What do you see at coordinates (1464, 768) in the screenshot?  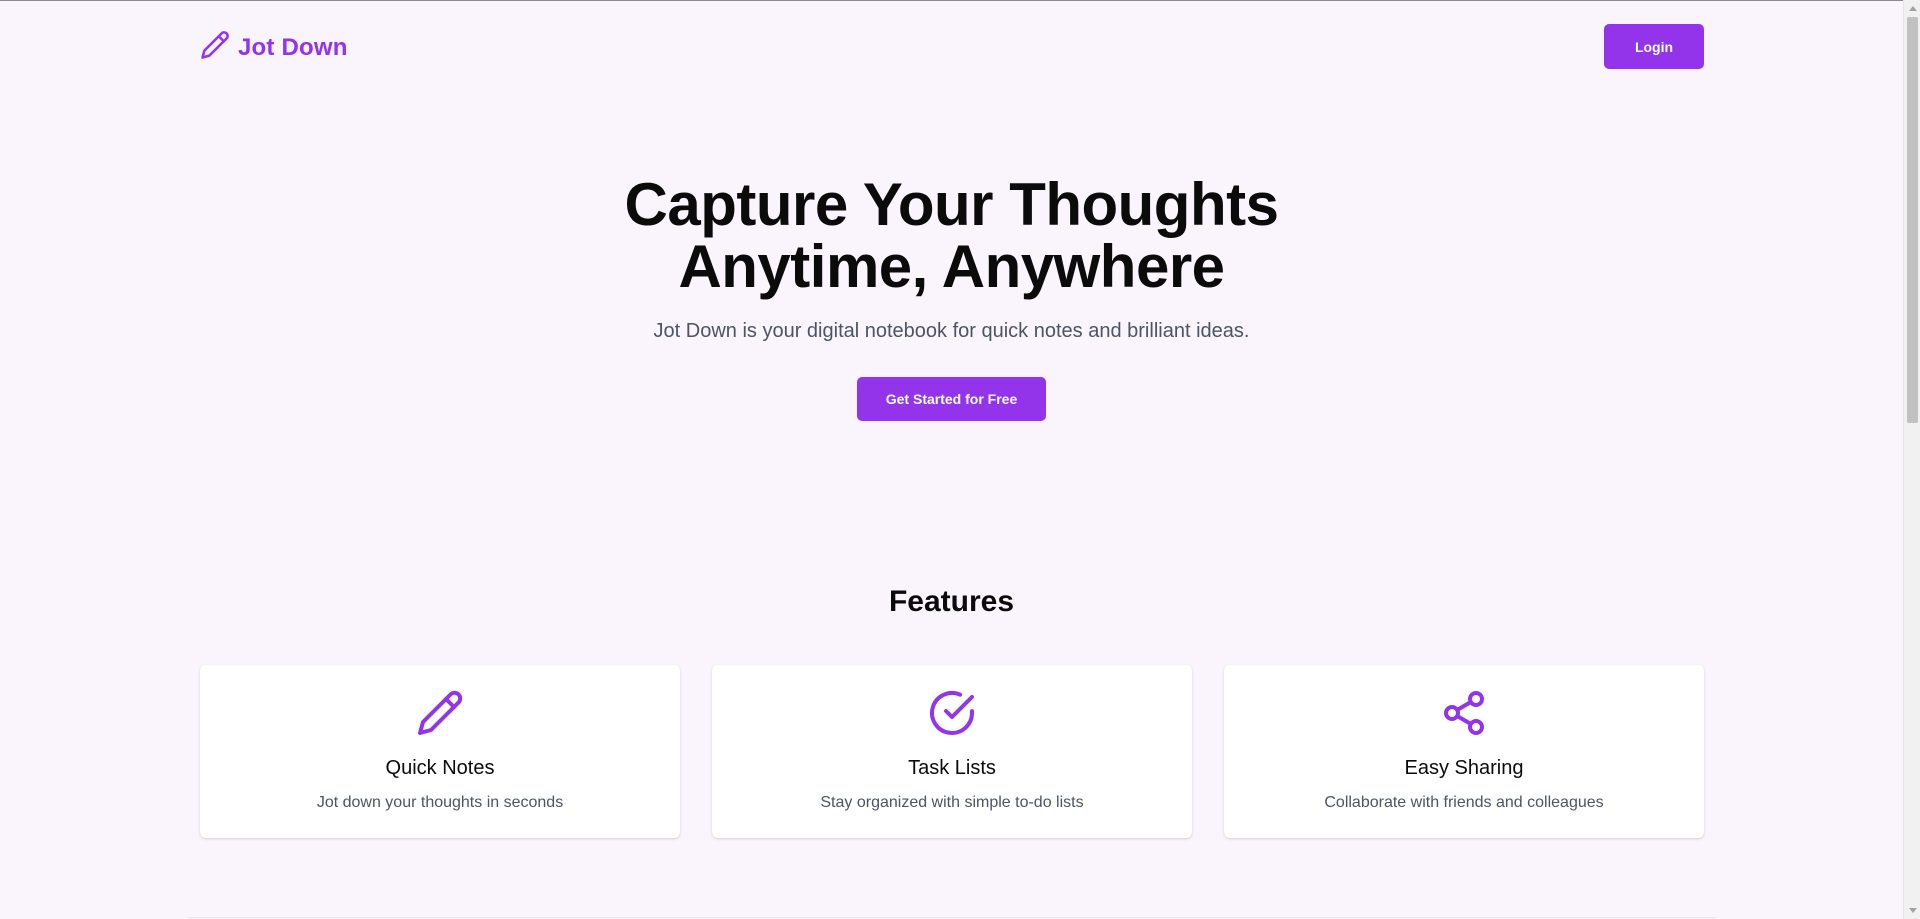 I see `feature-title: Easy Sharing` at bounding box center [1464, 768].